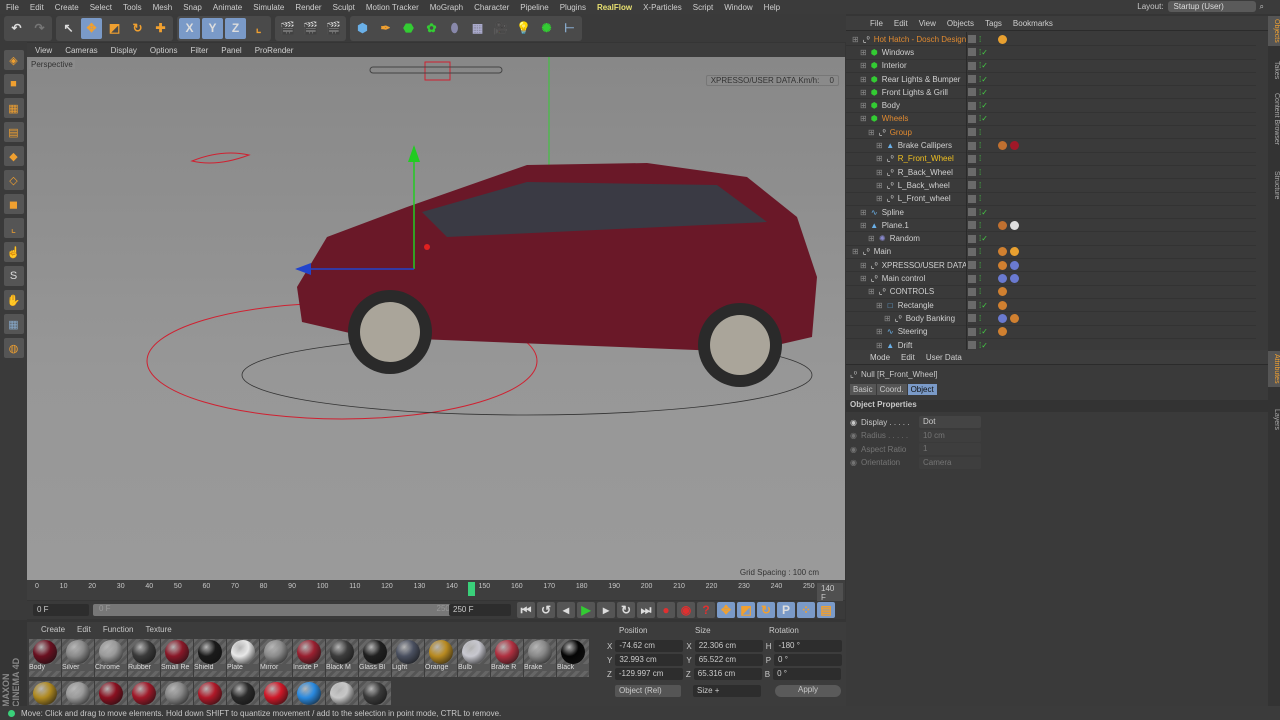 The width and height of the screenshot is (1280, 720). Describe the element at coordinates (243, 658) in the screenshot. I see `material-swatch: Plate` at that location.